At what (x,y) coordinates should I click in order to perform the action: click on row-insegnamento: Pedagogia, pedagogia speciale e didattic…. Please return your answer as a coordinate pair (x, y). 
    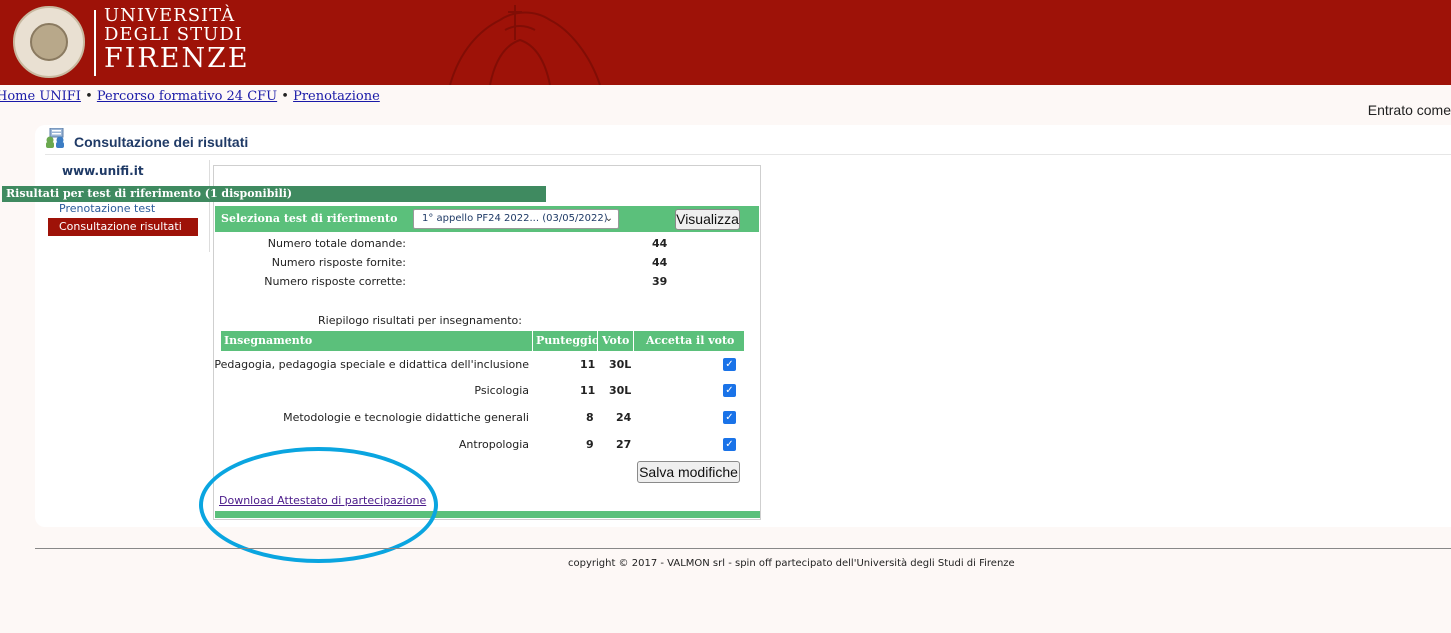
    Looking at the image, I should click on (371, 364).